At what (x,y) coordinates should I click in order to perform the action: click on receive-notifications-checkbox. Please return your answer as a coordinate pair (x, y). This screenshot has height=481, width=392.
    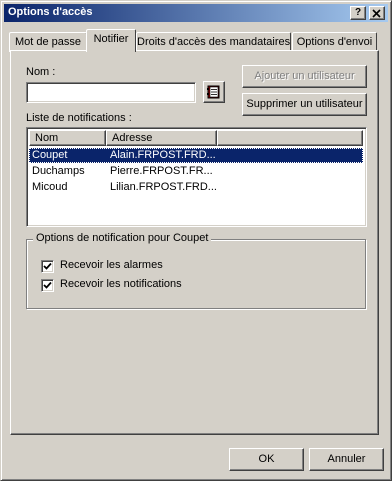
    Looking at the image, I should click on (47, 285).